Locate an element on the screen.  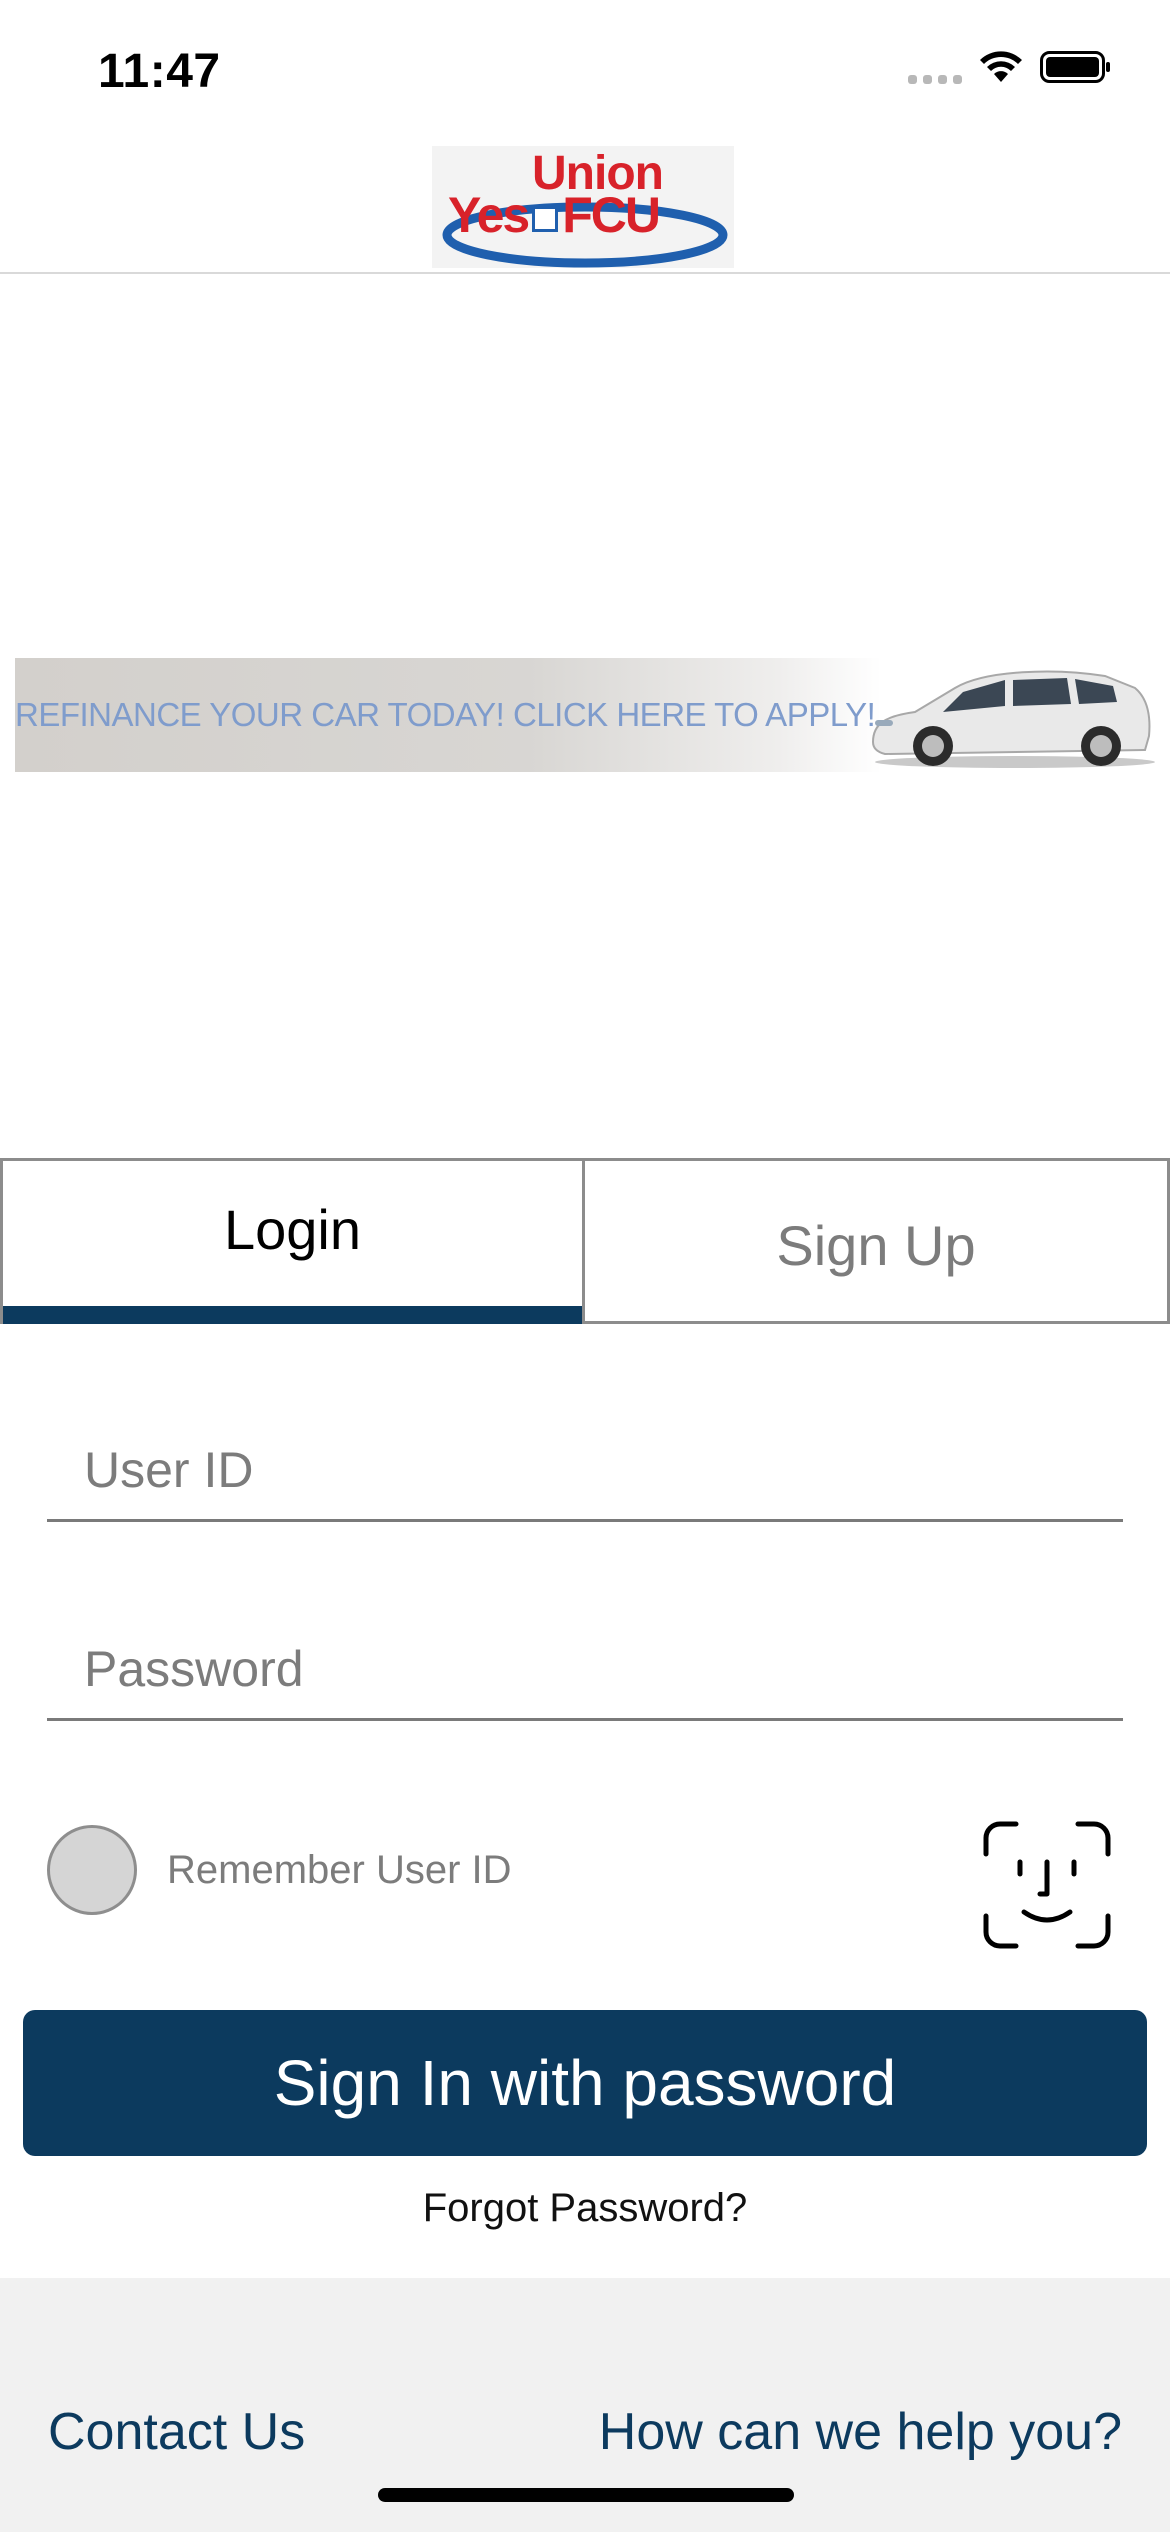
help-link: How can we help you? is located at coordinates (860, 2432).